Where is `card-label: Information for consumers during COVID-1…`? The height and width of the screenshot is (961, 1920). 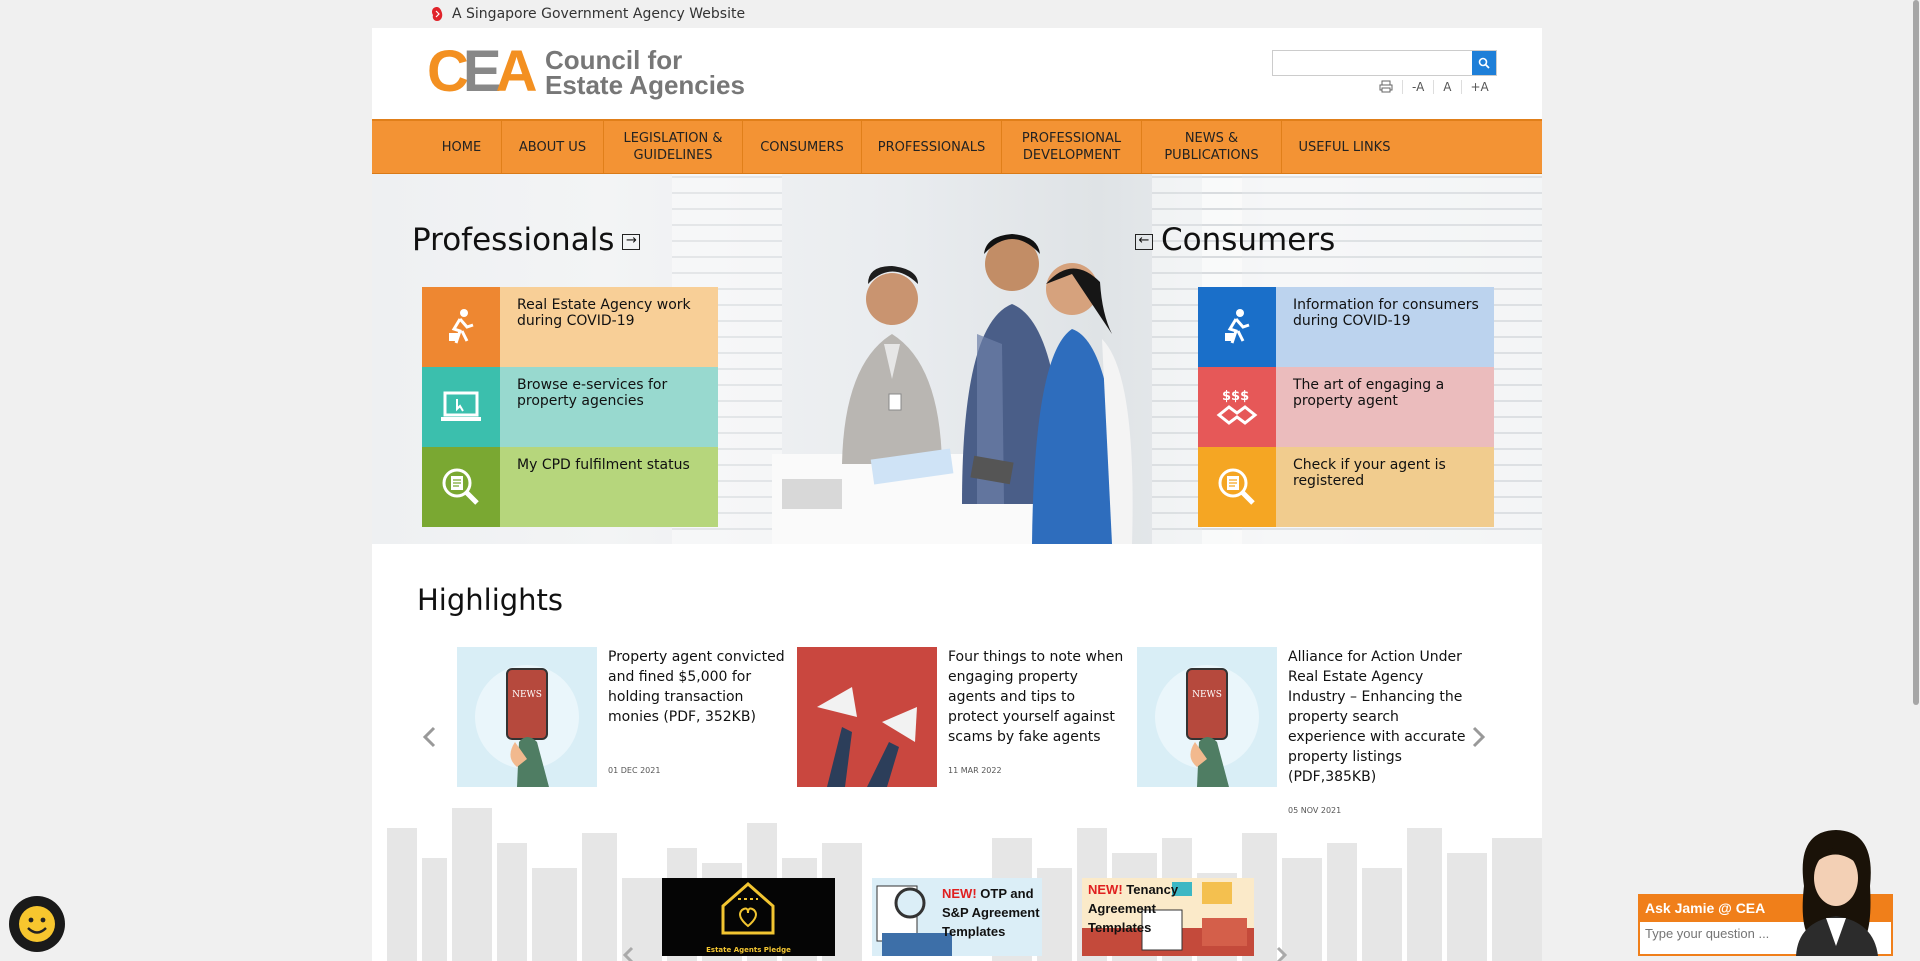 card-label: Information for consumers during COVID-1… is located at coordinates (1386, 313).